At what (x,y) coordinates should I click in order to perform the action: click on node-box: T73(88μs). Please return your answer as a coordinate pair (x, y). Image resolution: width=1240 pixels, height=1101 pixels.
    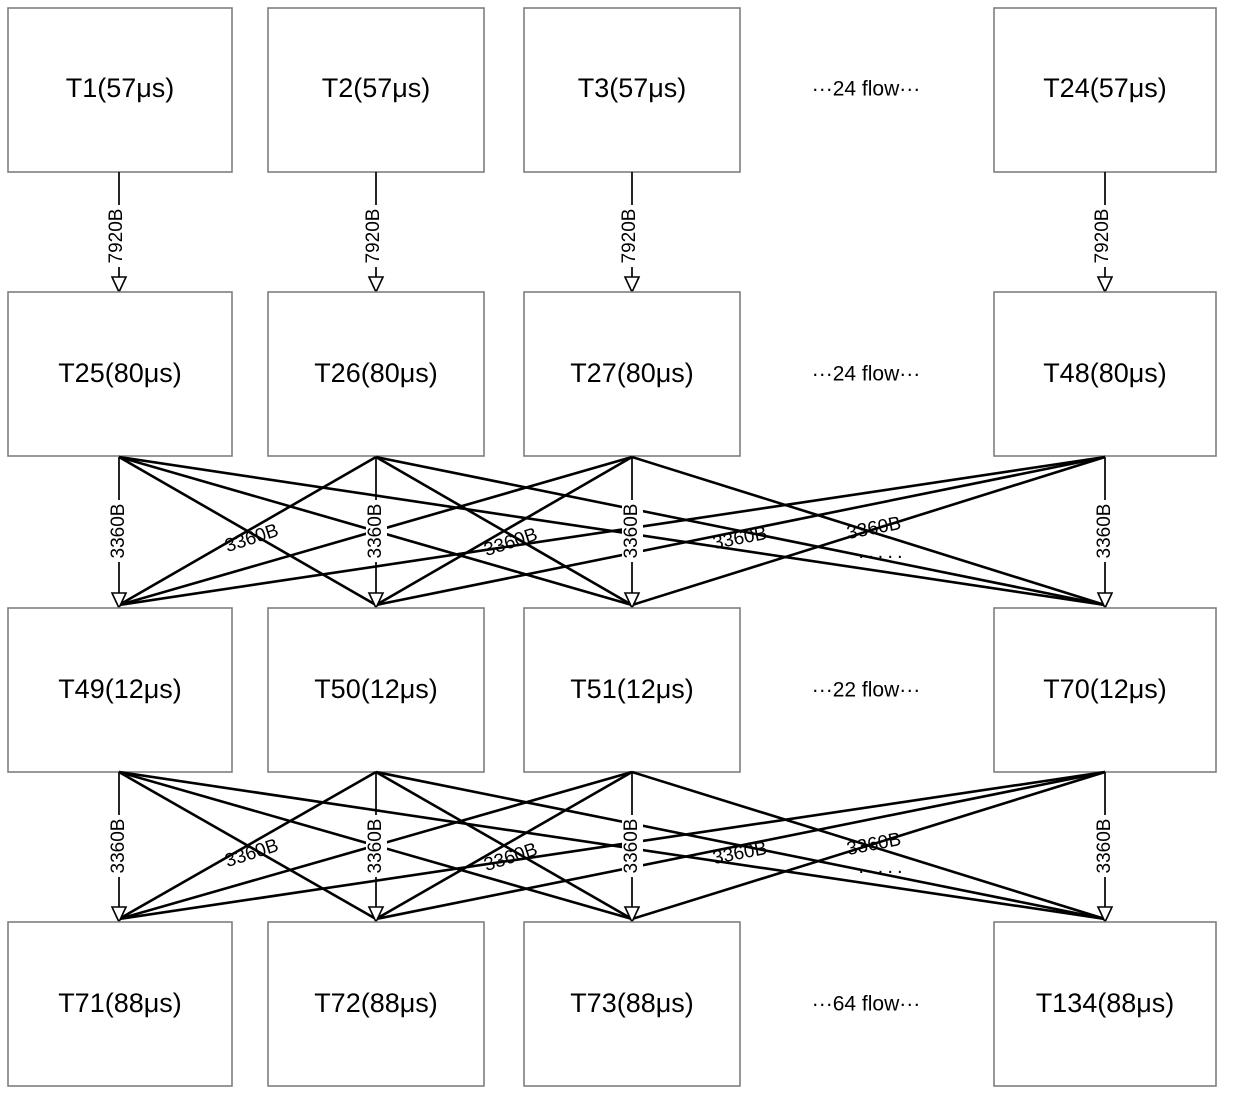
    Looking at the image, I should click on (632, 1004).